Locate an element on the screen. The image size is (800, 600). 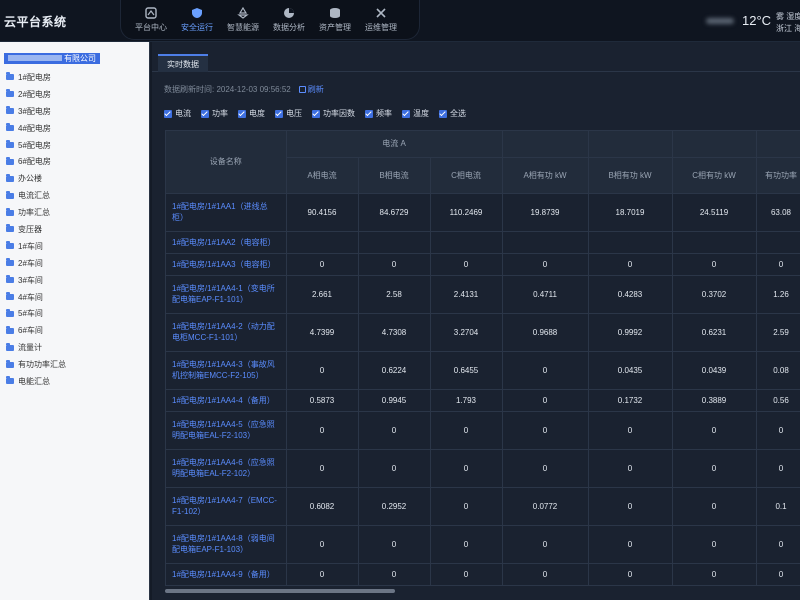
tree-item: 电能汇总 is located at coordinates (75, 381).